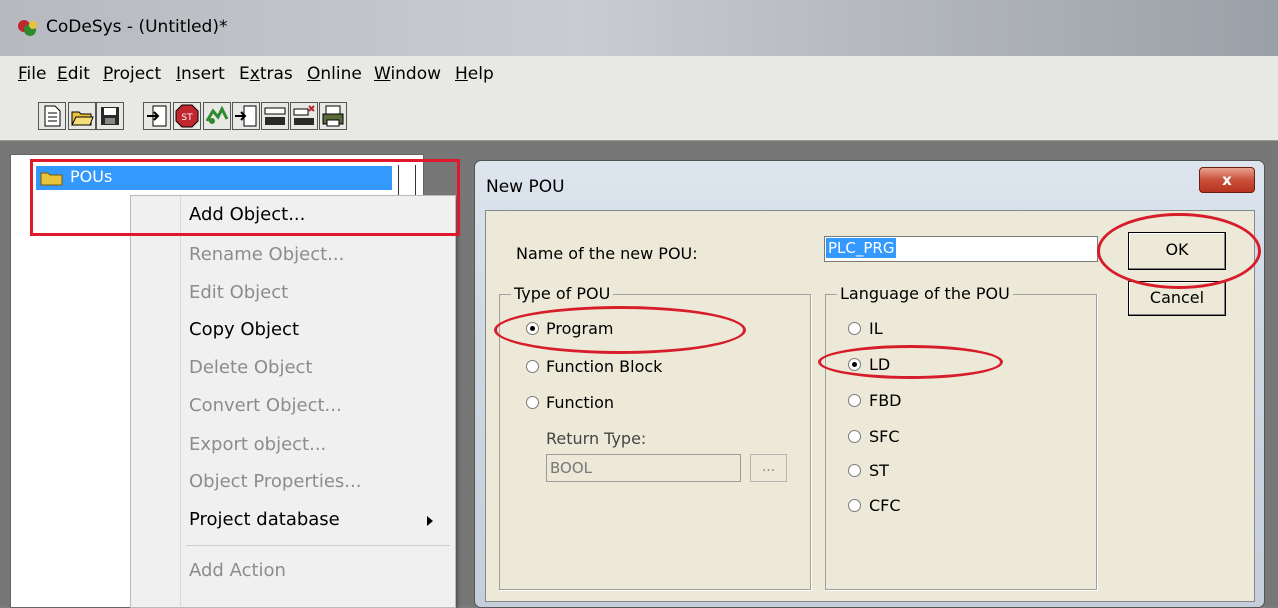 Image resolution: width=1278 pixels, height=608 pixels. I want to click on radio-sfc-label: SFC, so click(884, 436).